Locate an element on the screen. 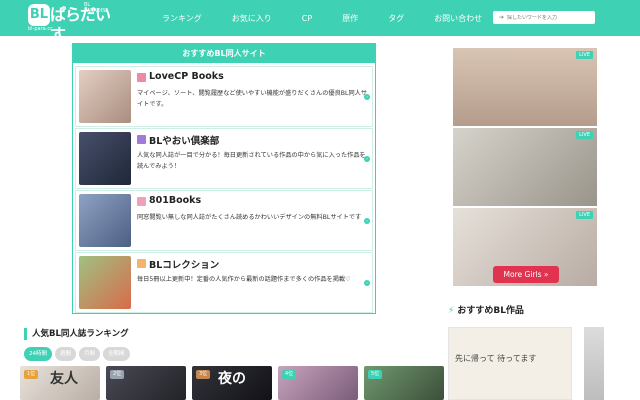 Image resolution: width=640 pixels, height=400 pixels. tab-monthly: 月間 is located at coordinates (90, 354).